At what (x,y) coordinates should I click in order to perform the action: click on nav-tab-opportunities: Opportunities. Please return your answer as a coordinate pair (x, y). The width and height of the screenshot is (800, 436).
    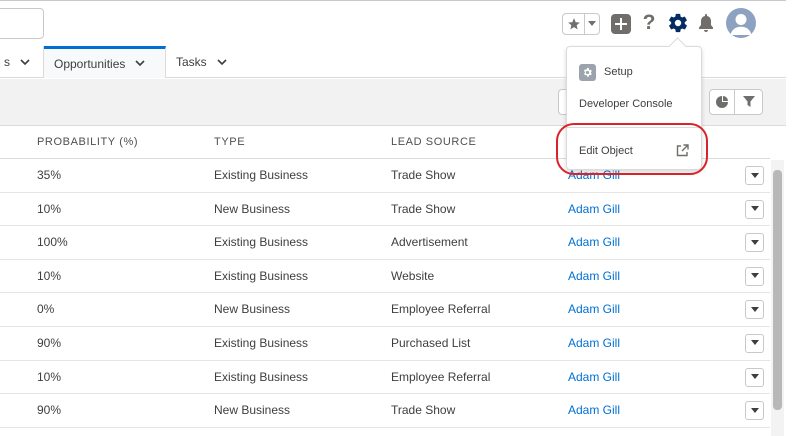
    Looking at the image, I should click on (105, 62).